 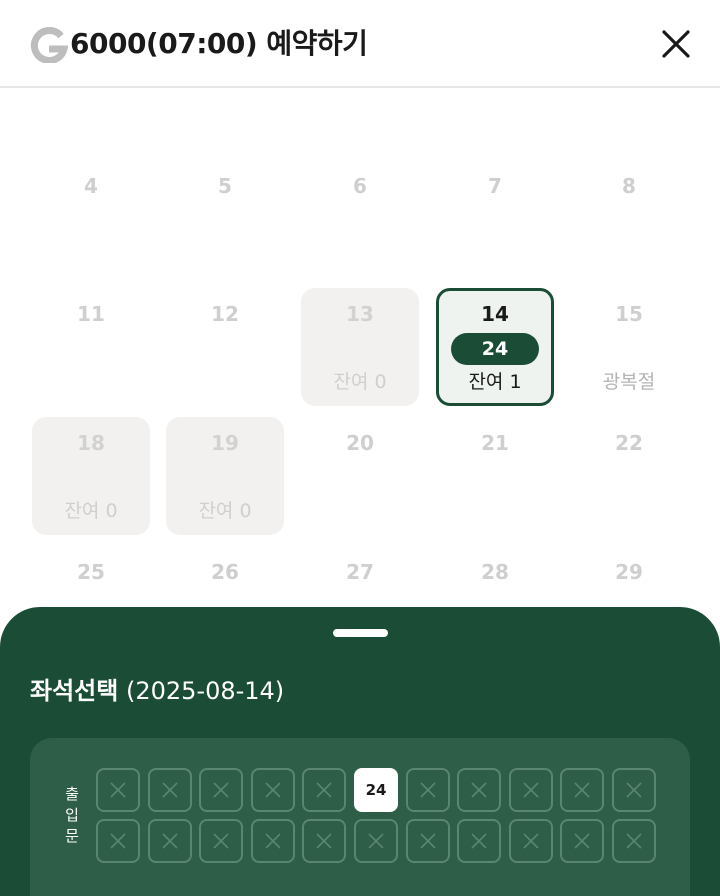 I want to click on calendar-day-number: 15, so click(x=629, y=314).